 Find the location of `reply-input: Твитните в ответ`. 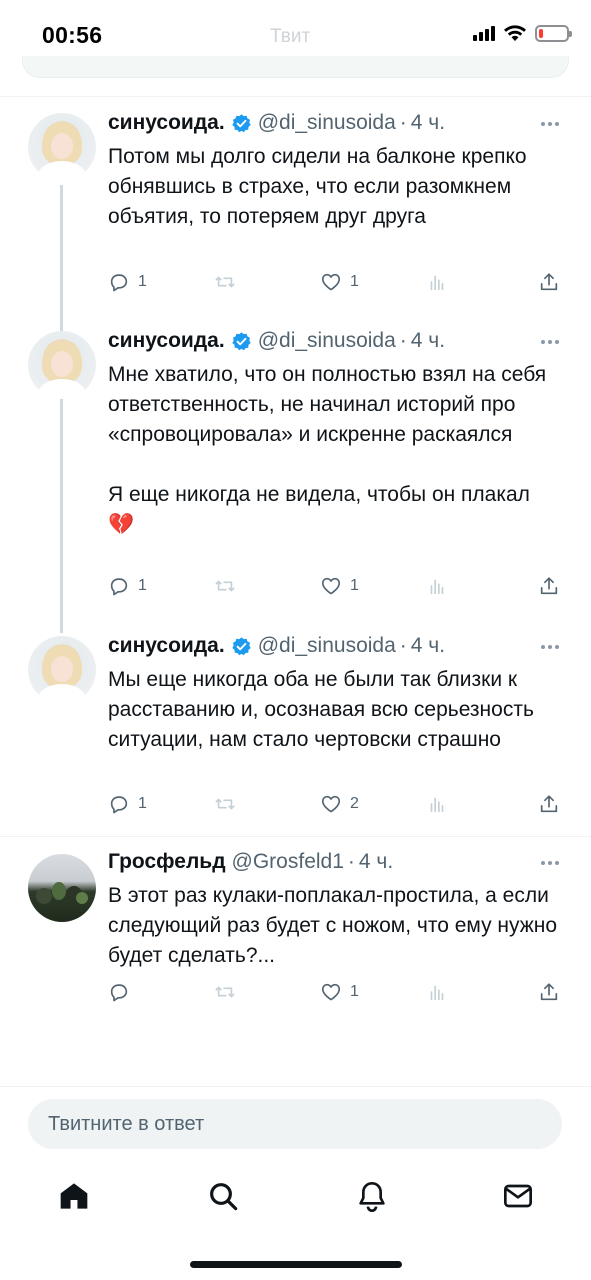

reply-input: Твитните в ответ is located at coordinates (295, 1124).